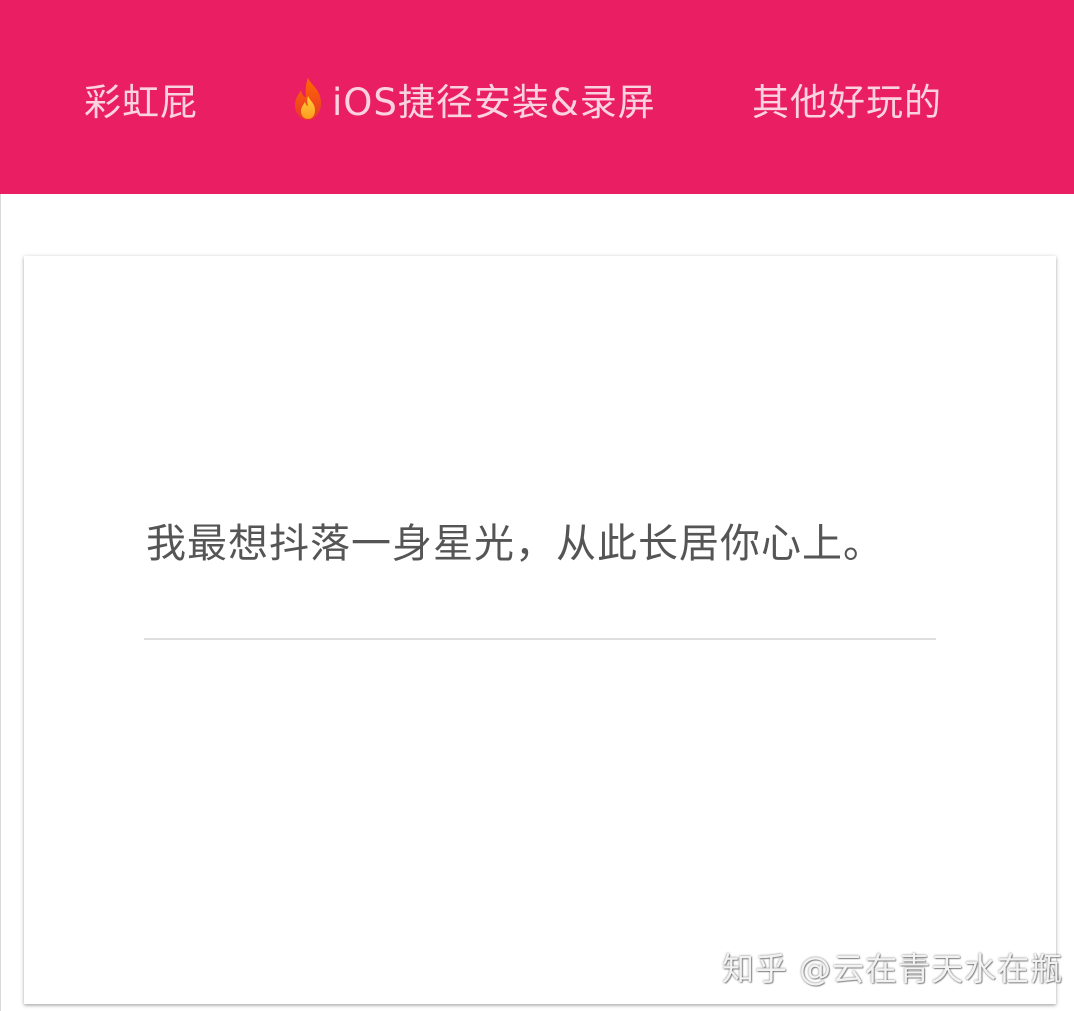  What do you see at coordinates (540, 577) in the screenshot?
I see `quote-text-field: 我最想抖落一身星光，从此长居你心上。` at bounding box center [540, 577].